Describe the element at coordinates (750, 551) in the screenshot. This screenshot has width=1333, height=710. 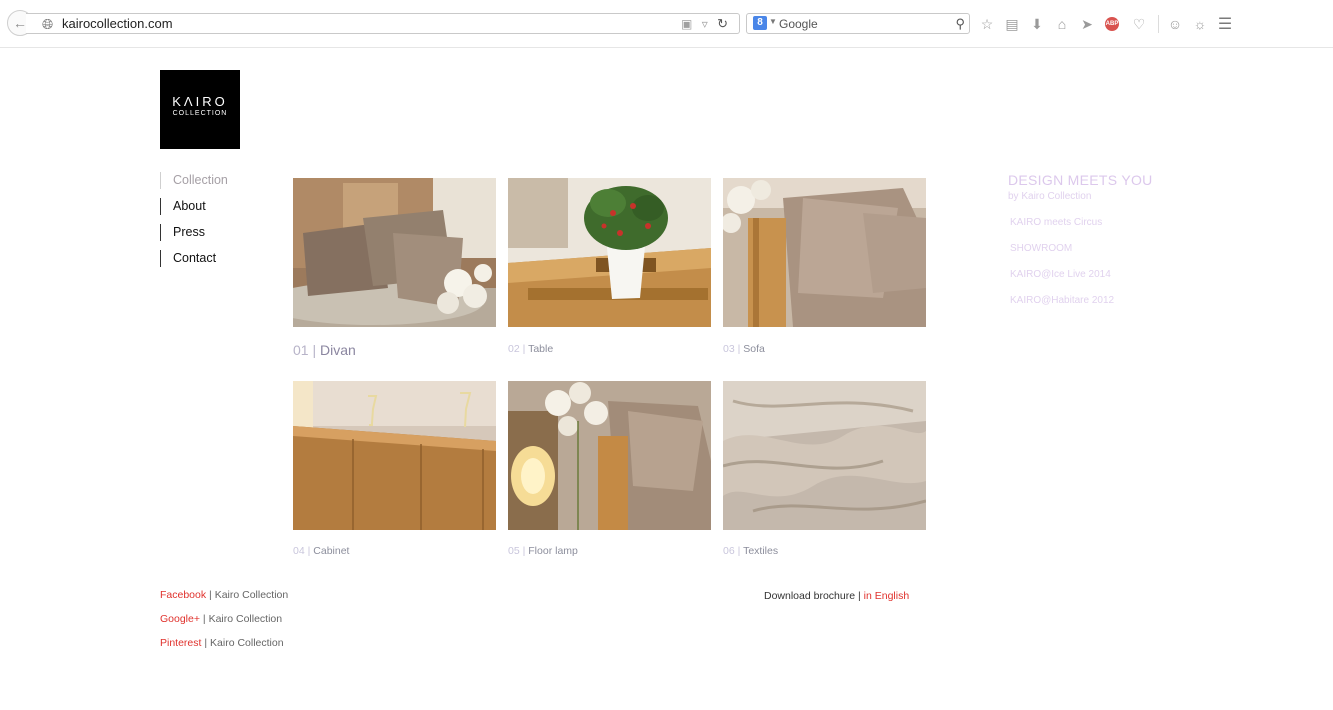
I see `product-caption: 06 | Textiles` at that location.